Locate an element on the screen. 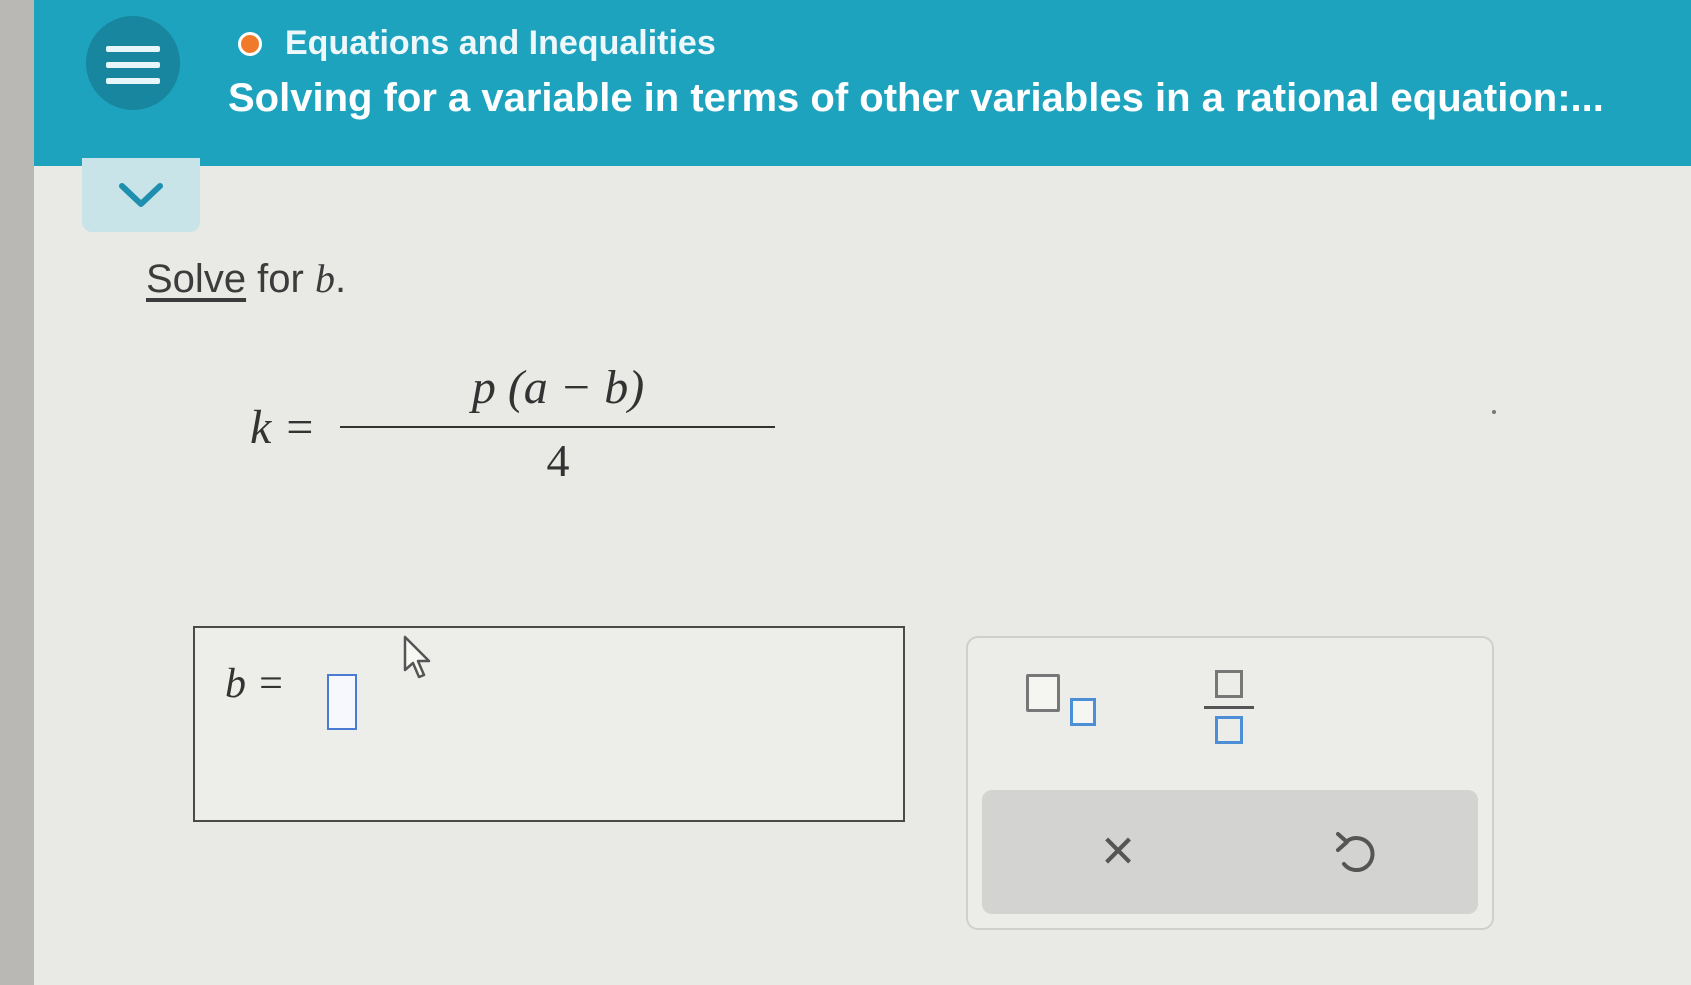 This screenshot has width=1691, height=985. problem-prompt: Solve for b. is located at coordinates (246, 278).